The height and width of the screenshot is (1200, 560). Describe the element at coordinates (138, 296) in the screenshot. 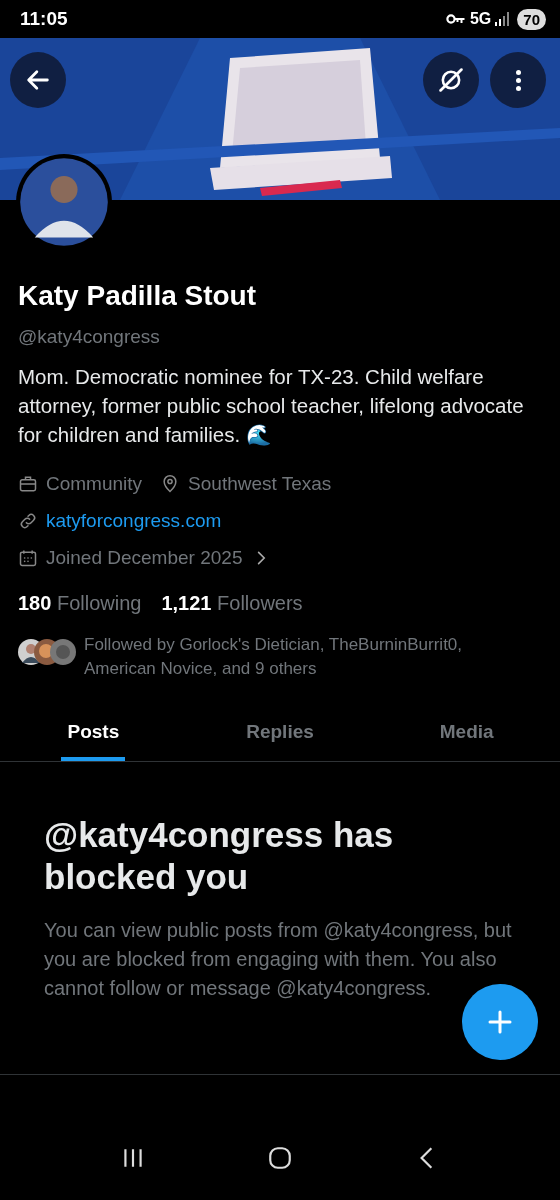

I see `profile-name: Katy Padilla Stout` at that location.